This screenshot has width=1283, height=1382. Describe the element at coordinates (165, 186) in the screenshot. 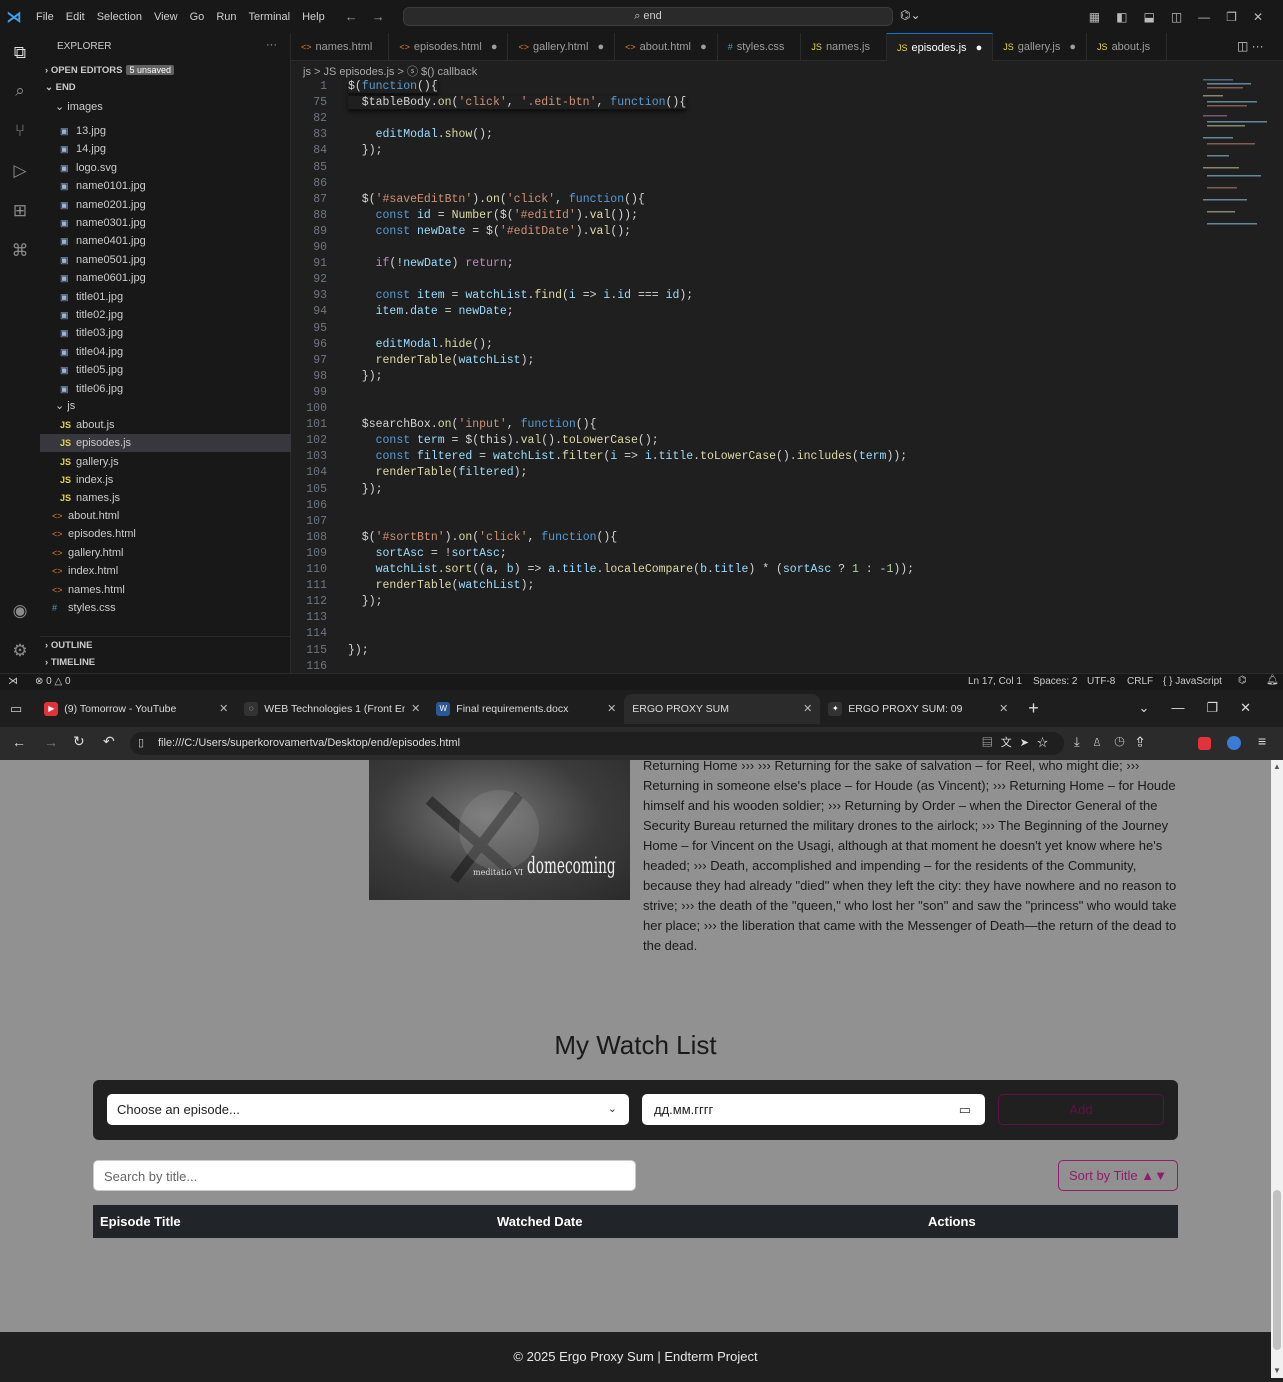

I see `file-item: ▣ name0101.jpg` at that location.